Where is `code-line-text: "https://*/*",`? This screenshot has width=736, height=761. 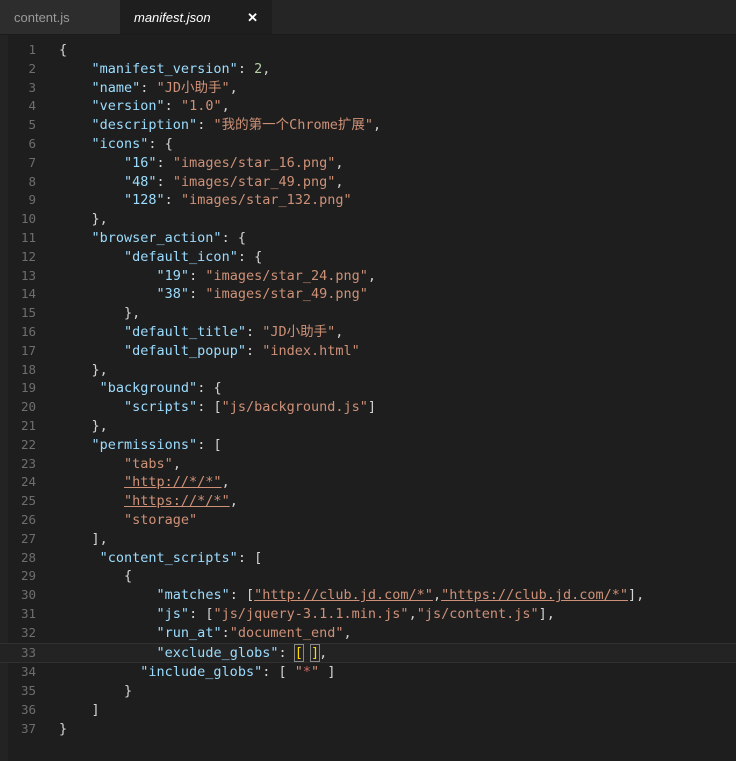 code-line-text: "https://*/*", is located at coordinates (390, 501).